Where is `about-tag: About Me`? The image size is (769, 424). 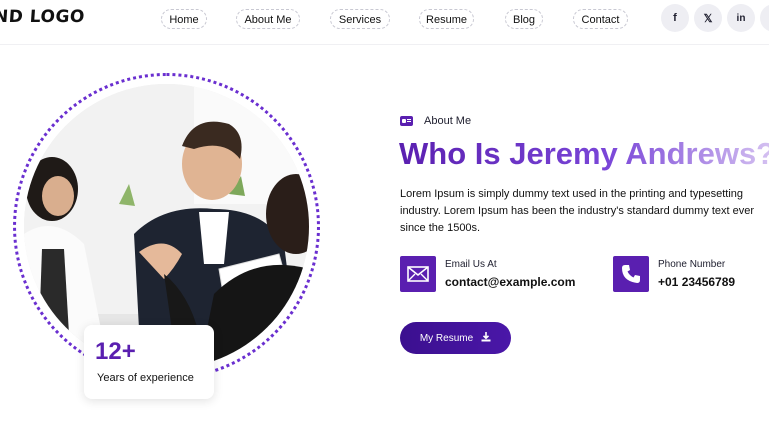 about-tag: About Me is located at coordinates (435, 121).